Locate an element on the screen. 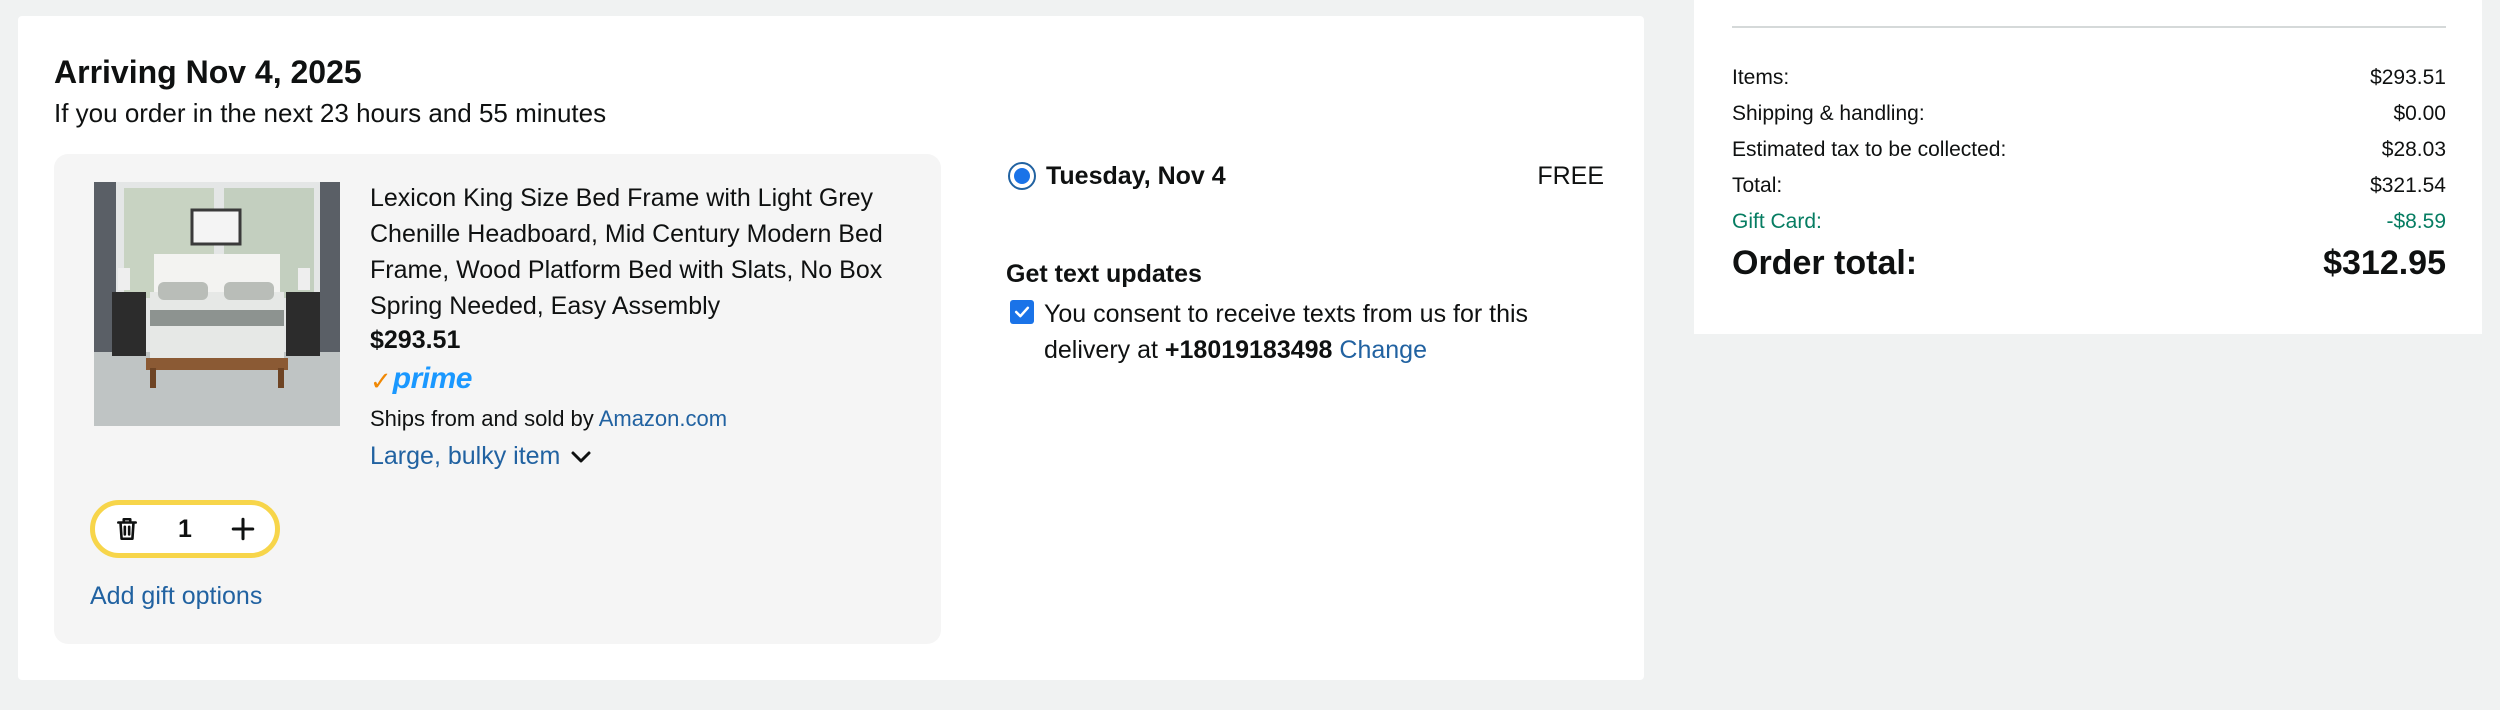 The height and width of the screenshot is (710, 2500). delete-button is located at coordinates (127, 529).